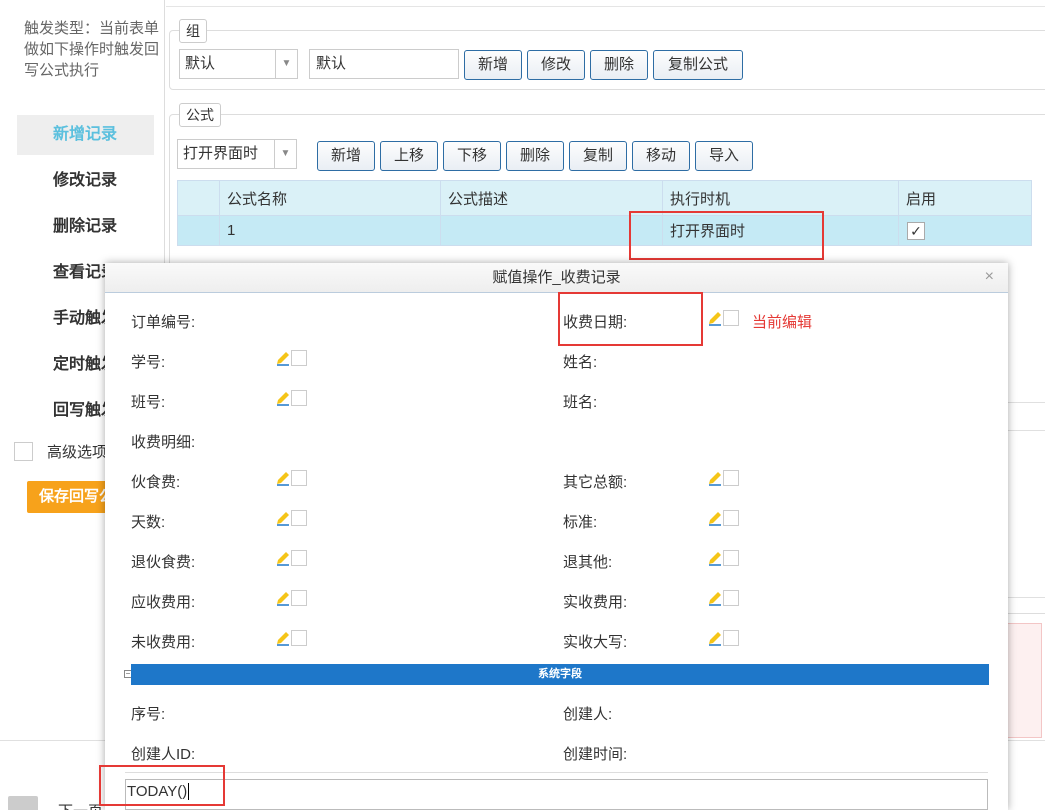 Image resolution: width=1045 pixels, height=810 pixels. I want to click on formula-import-button: 导入, so click(724, 156).